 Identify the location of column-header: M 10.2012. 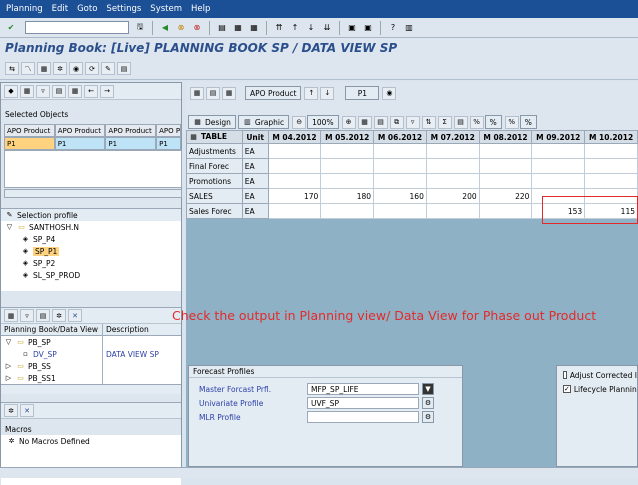
(611, 137).